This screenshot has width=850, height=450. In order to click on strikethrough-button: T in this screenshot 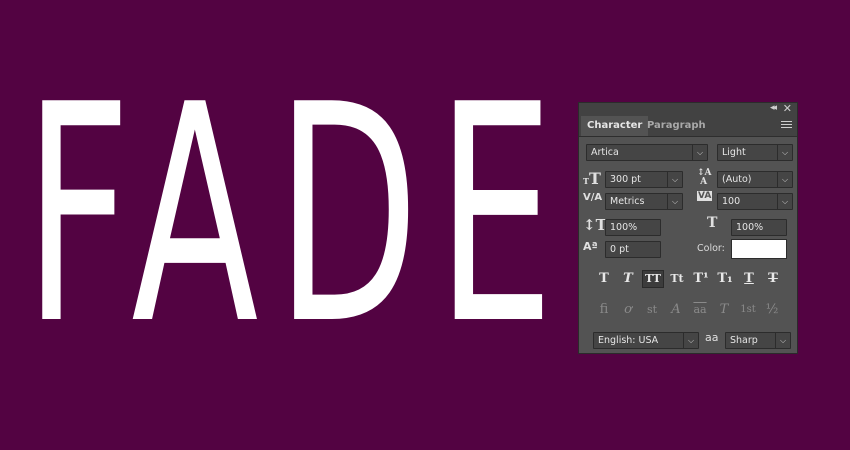, I will do `click(773, 279)`.